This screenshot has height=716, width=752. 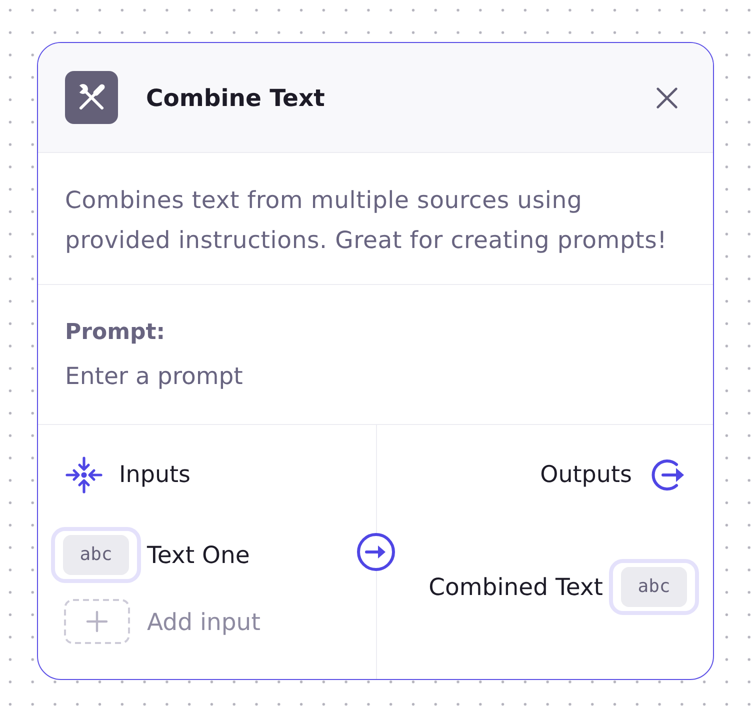 I want to click on arrow-circle-icon, so click(x=376, y=552).